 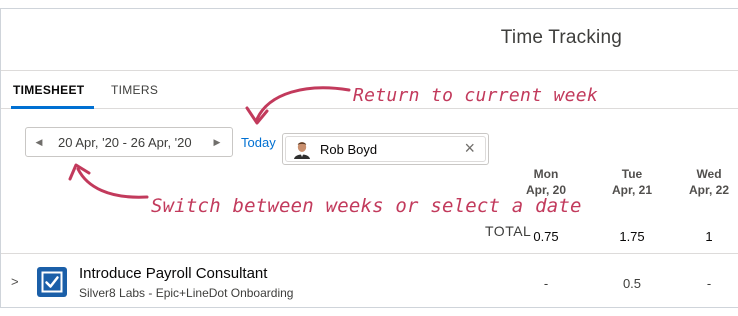 What do you see at coordinates (302, 149) in the screenshot?
I see `user-avatar-icon` at bounding box center [302, 149].